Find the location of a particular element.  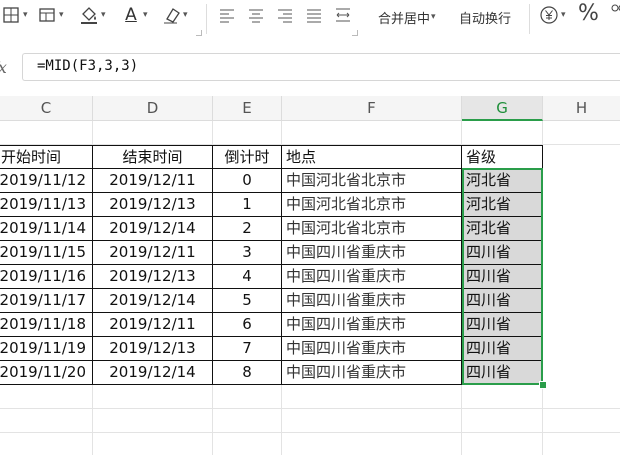

column-letter: F is located at coordinates (371, 108).